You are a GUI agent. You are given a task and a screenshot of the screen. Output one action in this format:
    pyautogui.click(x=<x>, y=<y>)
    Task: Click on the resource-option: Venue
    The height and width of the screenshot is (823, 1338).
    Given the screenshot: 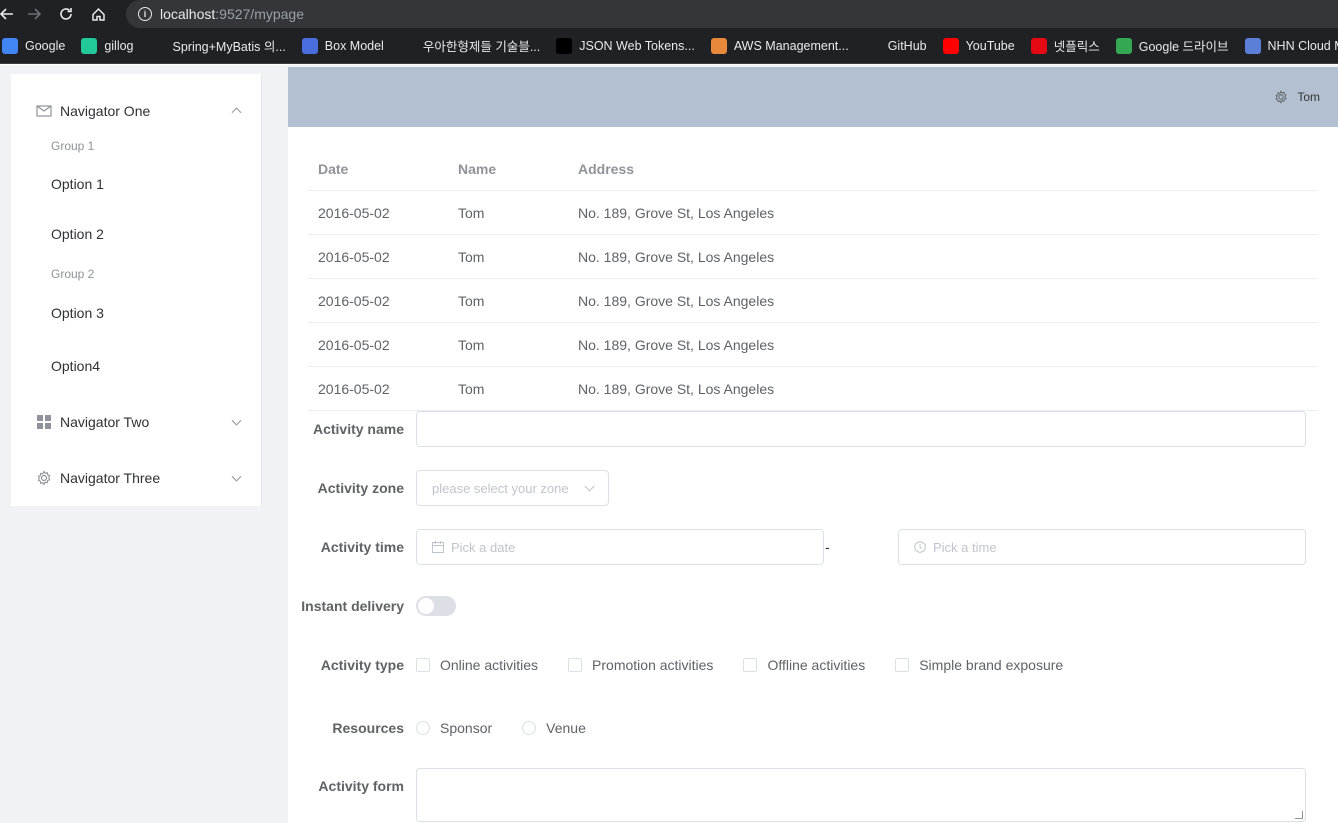 What is the action you would take?
    pyautogui.click(x=554, y=728)
    